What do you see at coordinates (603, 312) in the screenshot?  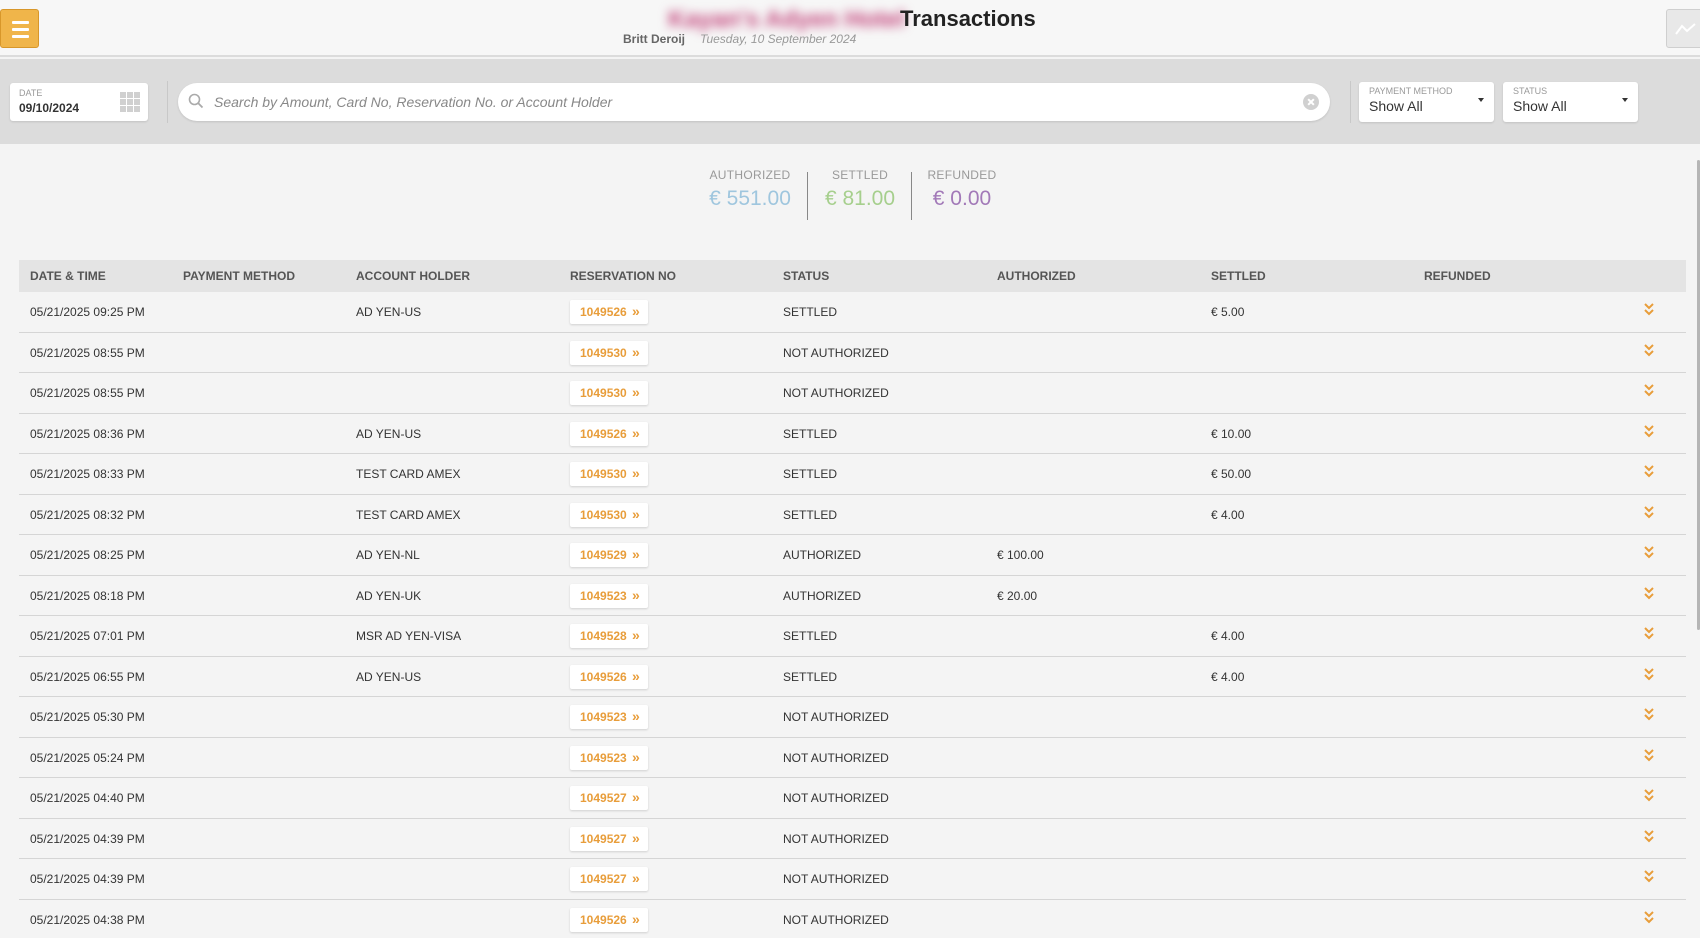 I see `reservation-number: 1049526` at bounding box center [603, 312].